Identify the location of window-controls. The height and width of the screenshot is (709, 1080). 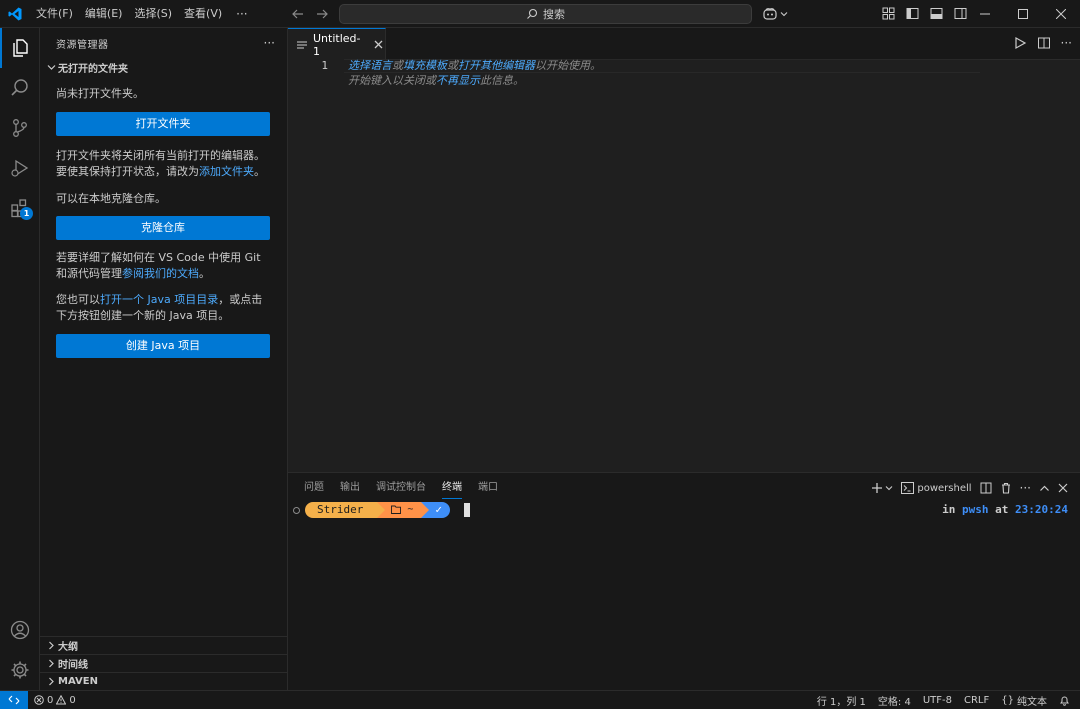
(1023, 14).